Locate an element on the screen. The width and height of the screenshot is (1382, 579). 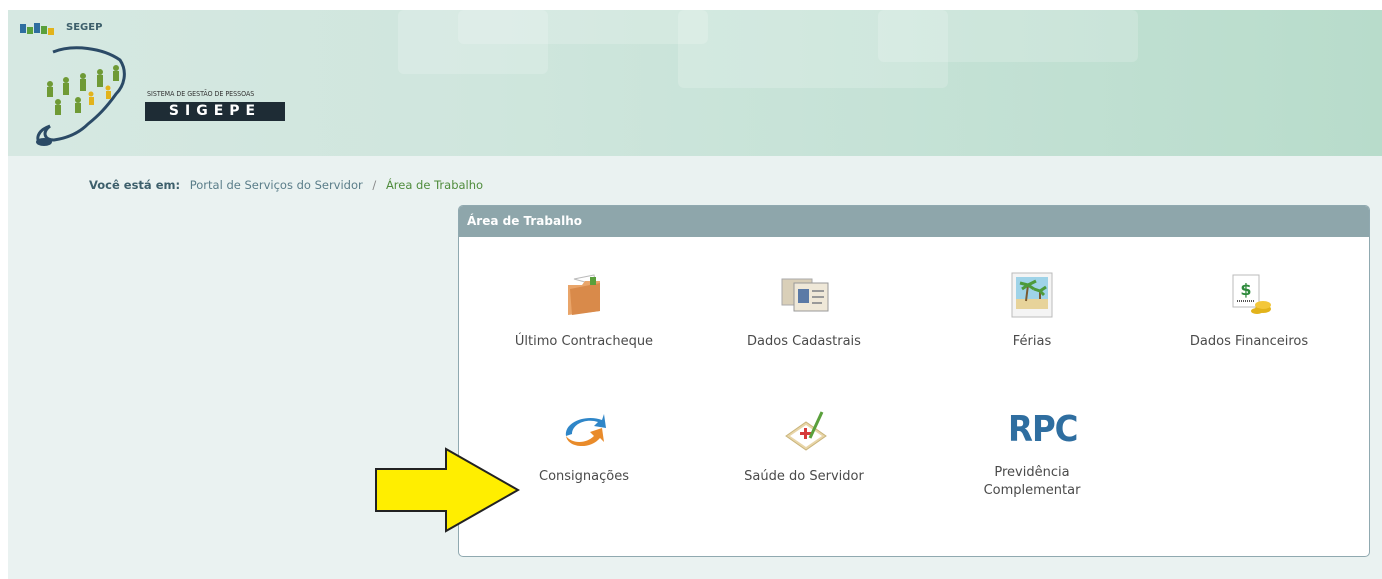
panel-title: Área de Trabalho is located at coordinates (914, 221).